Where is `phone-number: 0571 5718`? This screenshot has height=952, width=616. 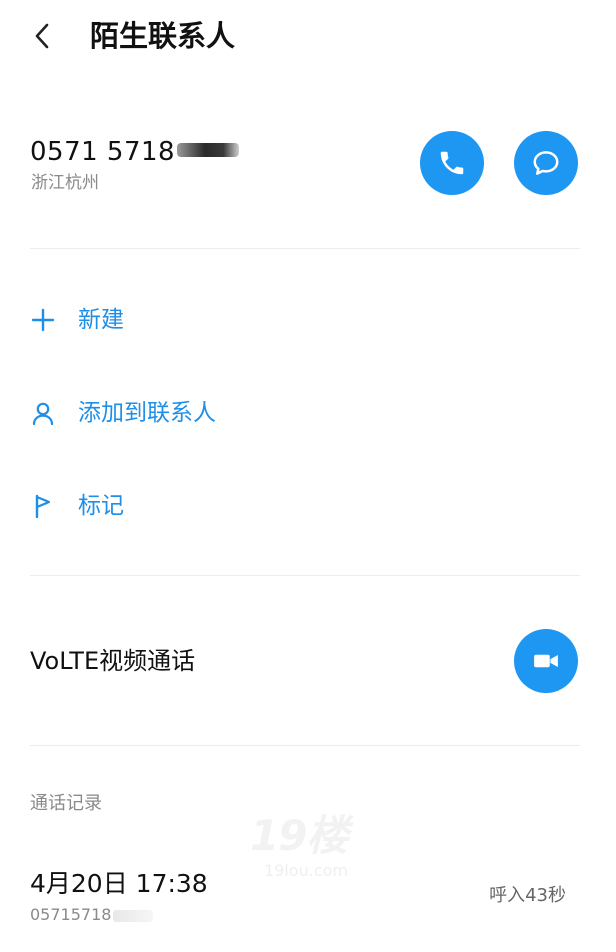
phone-number: 0571 5718 is located at coordinates (135, 152).